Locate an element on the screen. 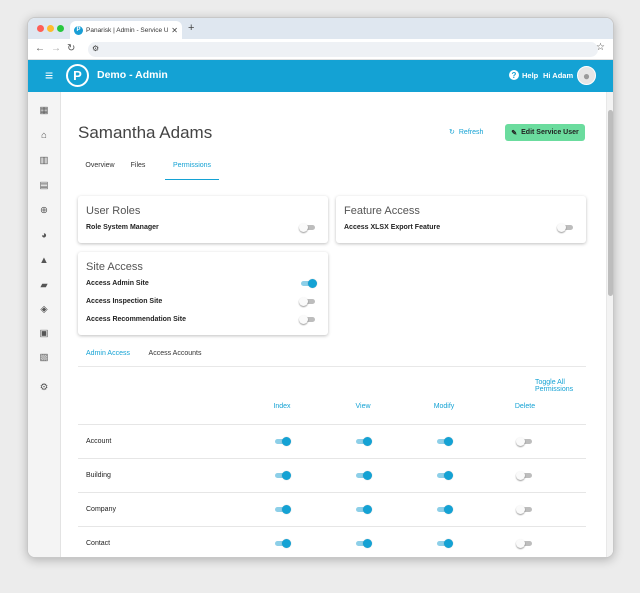 This screenshot has width=640, height=593. access-inspection-site-toggle is located at coordinates (308, 301).